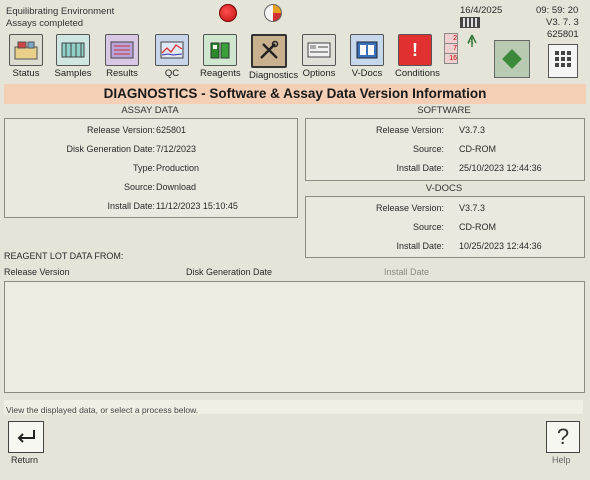 The width and height of the screenshot is (590, 480). Describe the element at coordinates (500, 168) in the screenshot. I see `software-install-date-value: 25/10/2023 12:44:36` at that location.